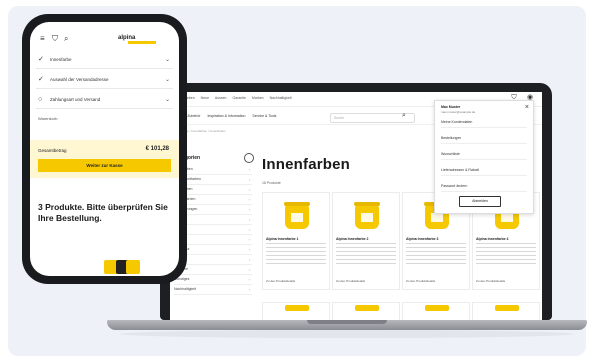  What do you see at coordinates (52, 150) in the screenshot?
I see `order-total-label: Gesamtbetrag` at bounding box center [52, 150].